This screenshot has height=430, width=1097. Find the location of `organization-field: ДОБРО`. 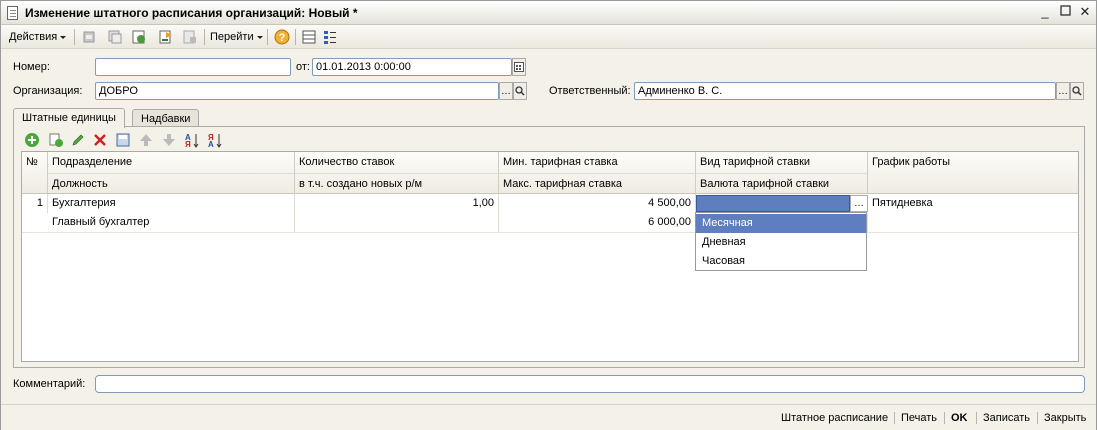

organization-field: ДОБРО is located at coordinates (297, 91).